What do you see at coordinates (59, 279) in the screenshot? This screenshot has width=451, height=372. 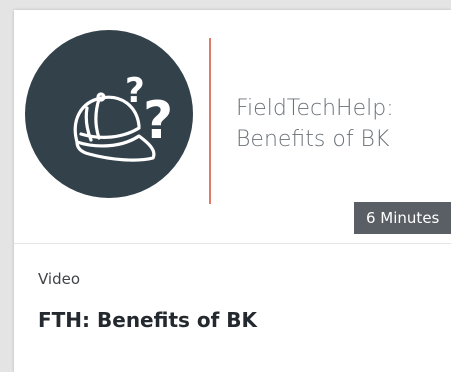 I see `content-type-label: Video` at bounding box center [59, 279].